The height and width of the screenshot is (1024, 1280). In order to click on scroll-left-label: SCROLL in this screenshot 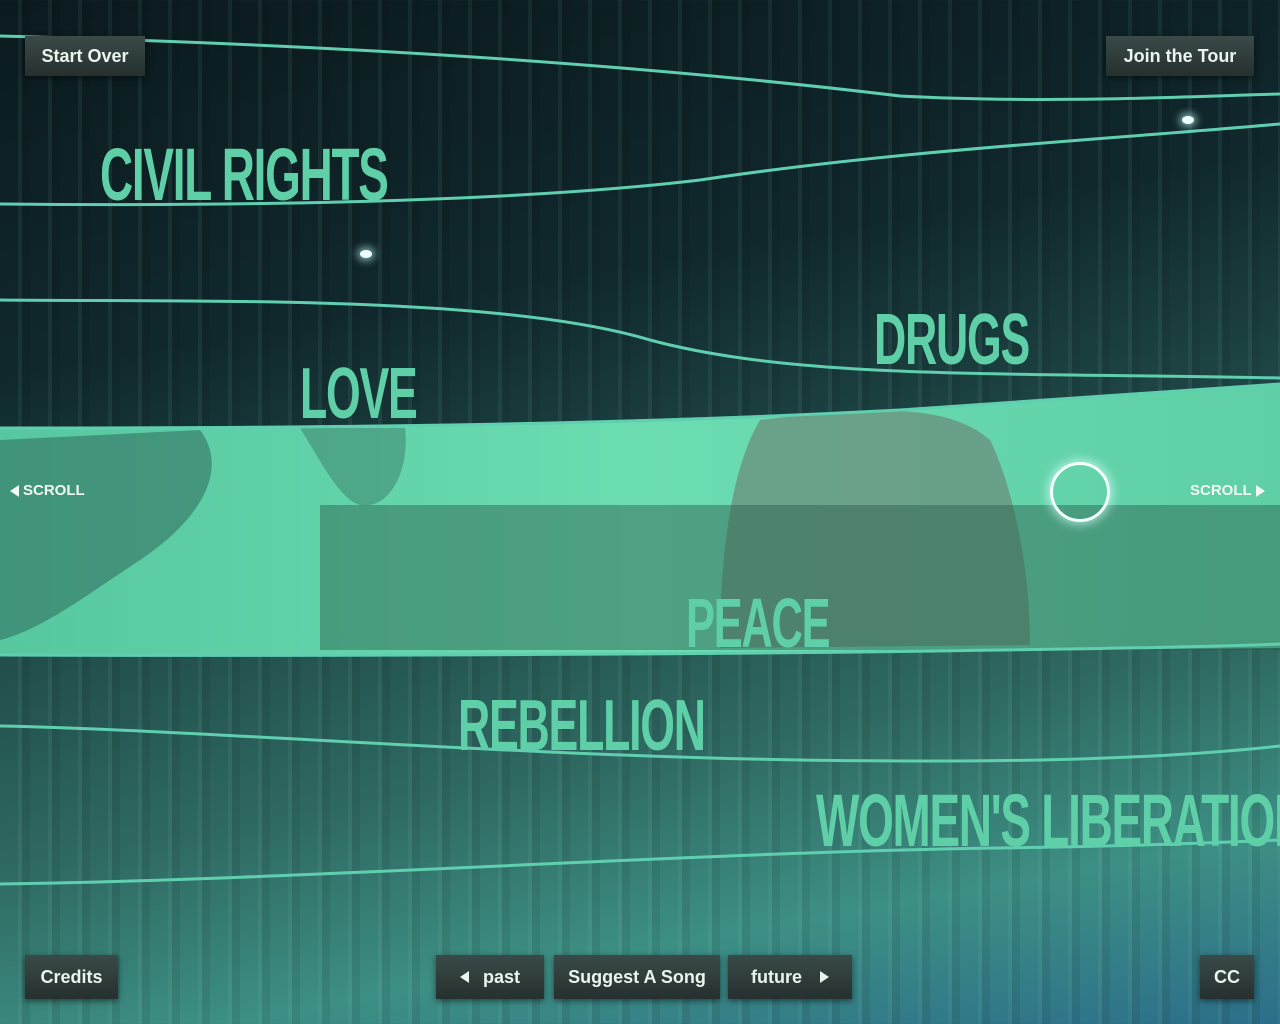, I will do `click(54, 490)`.